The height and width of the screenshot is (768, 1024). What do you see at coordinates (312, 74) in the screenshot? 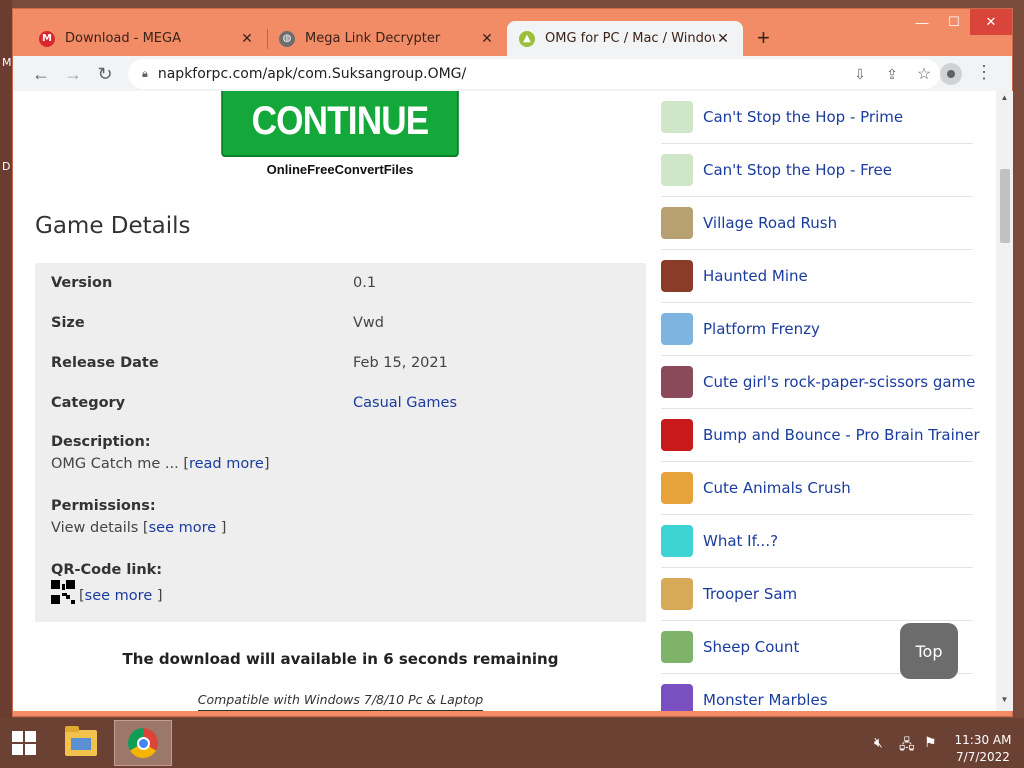
I see `url-text: napkforpc.com/apk/com.Suksangroup.OMG/` at bounding box center [312, 74].